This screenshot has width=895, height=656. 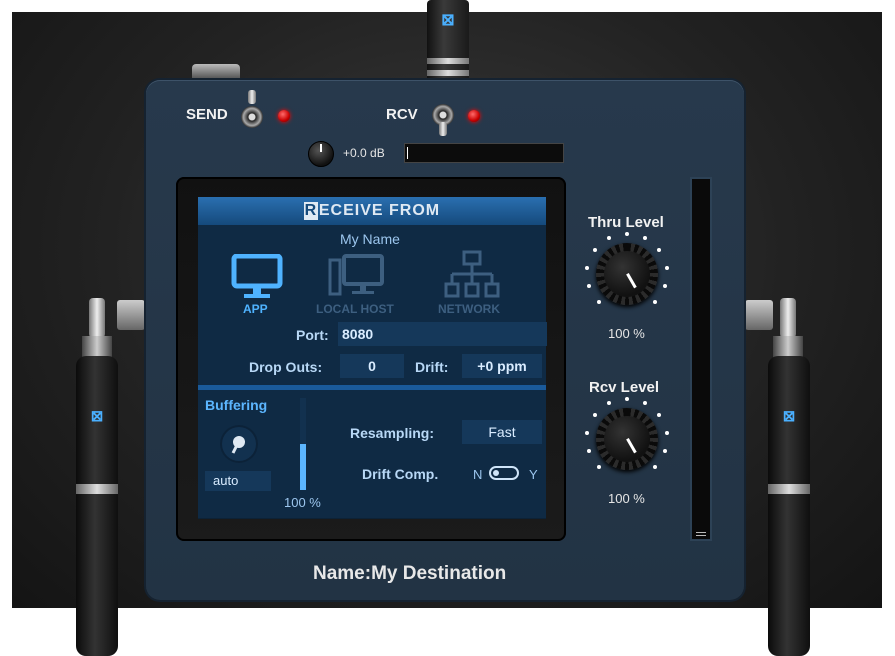 What do you see at coordinates (97, 416) in the screenshot?
I see `left-cable-logo-icon: ⊠` at bounding box center [97, 416].